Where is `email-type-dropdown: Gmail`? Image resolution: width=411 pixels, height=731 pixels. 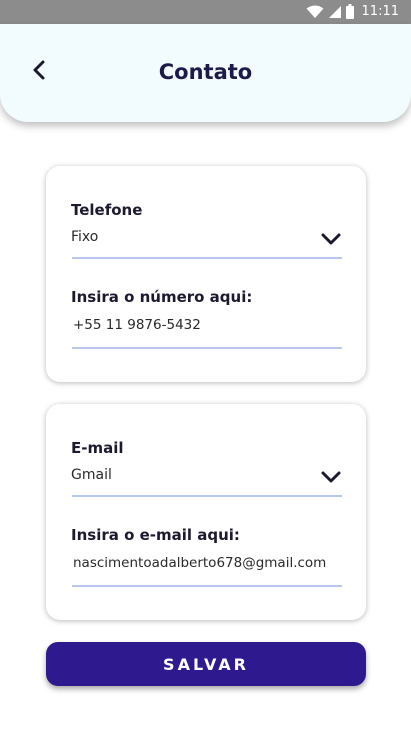 email-type-dropdown: Gmail is located at coordinates (206, 481).